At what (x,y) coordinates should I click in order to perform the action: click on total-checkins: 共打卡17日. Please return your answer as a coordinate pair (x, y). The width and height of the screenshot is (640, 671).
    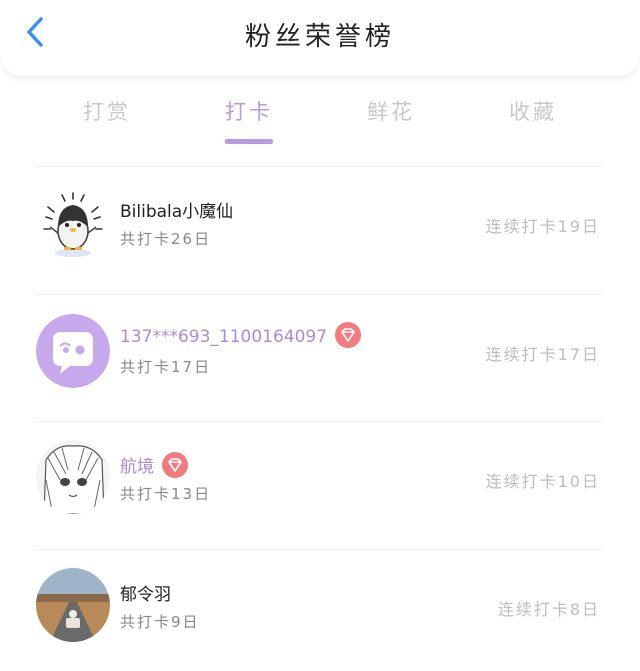
    Looking at the image, I should click on (166, 367).